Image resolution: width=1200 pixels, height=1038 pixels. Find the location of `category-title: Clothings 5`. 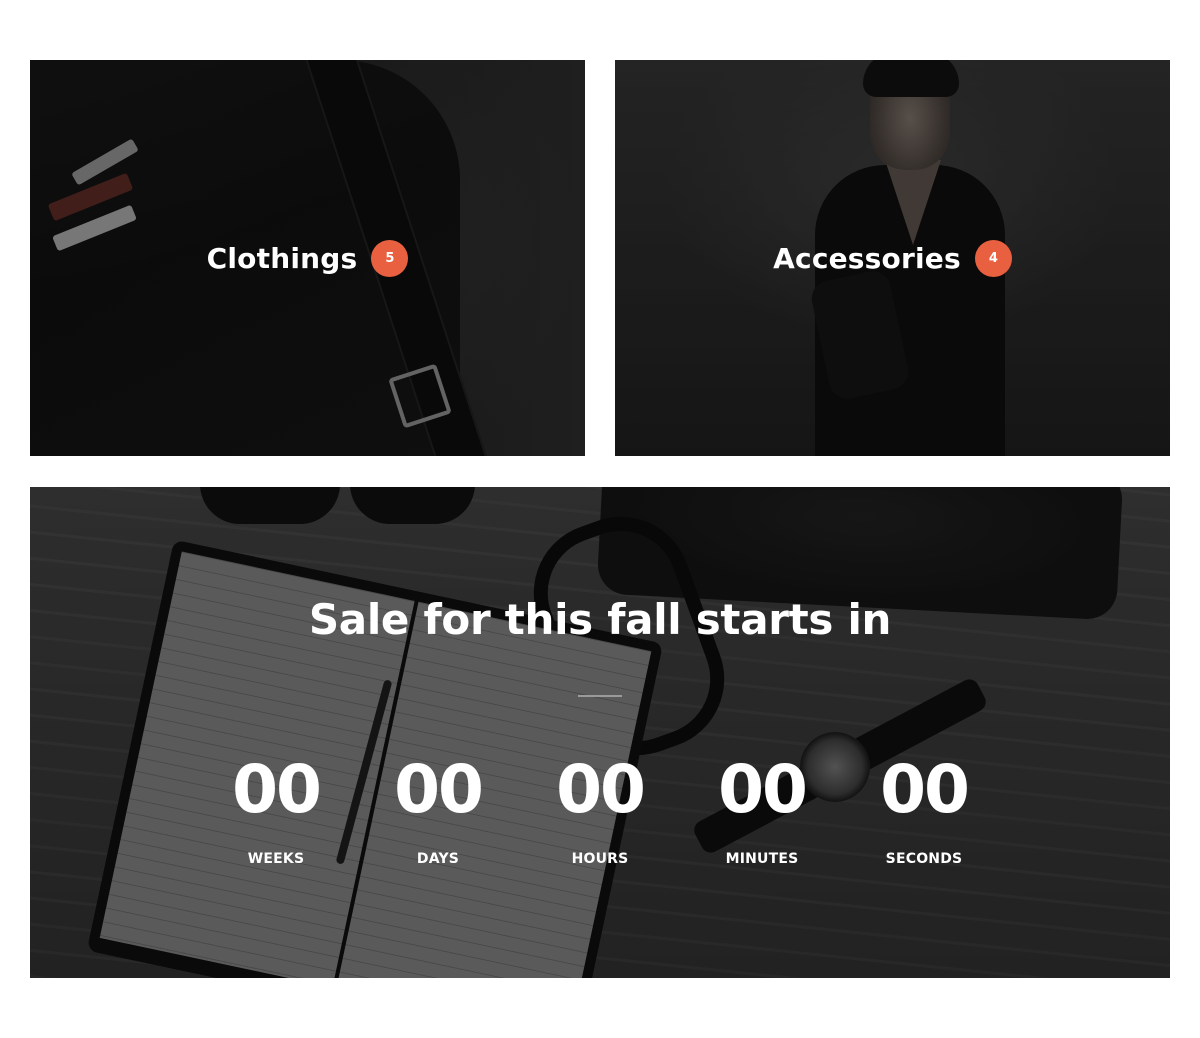

category-title: Clothings 5 is located at coordinates (307, 258).